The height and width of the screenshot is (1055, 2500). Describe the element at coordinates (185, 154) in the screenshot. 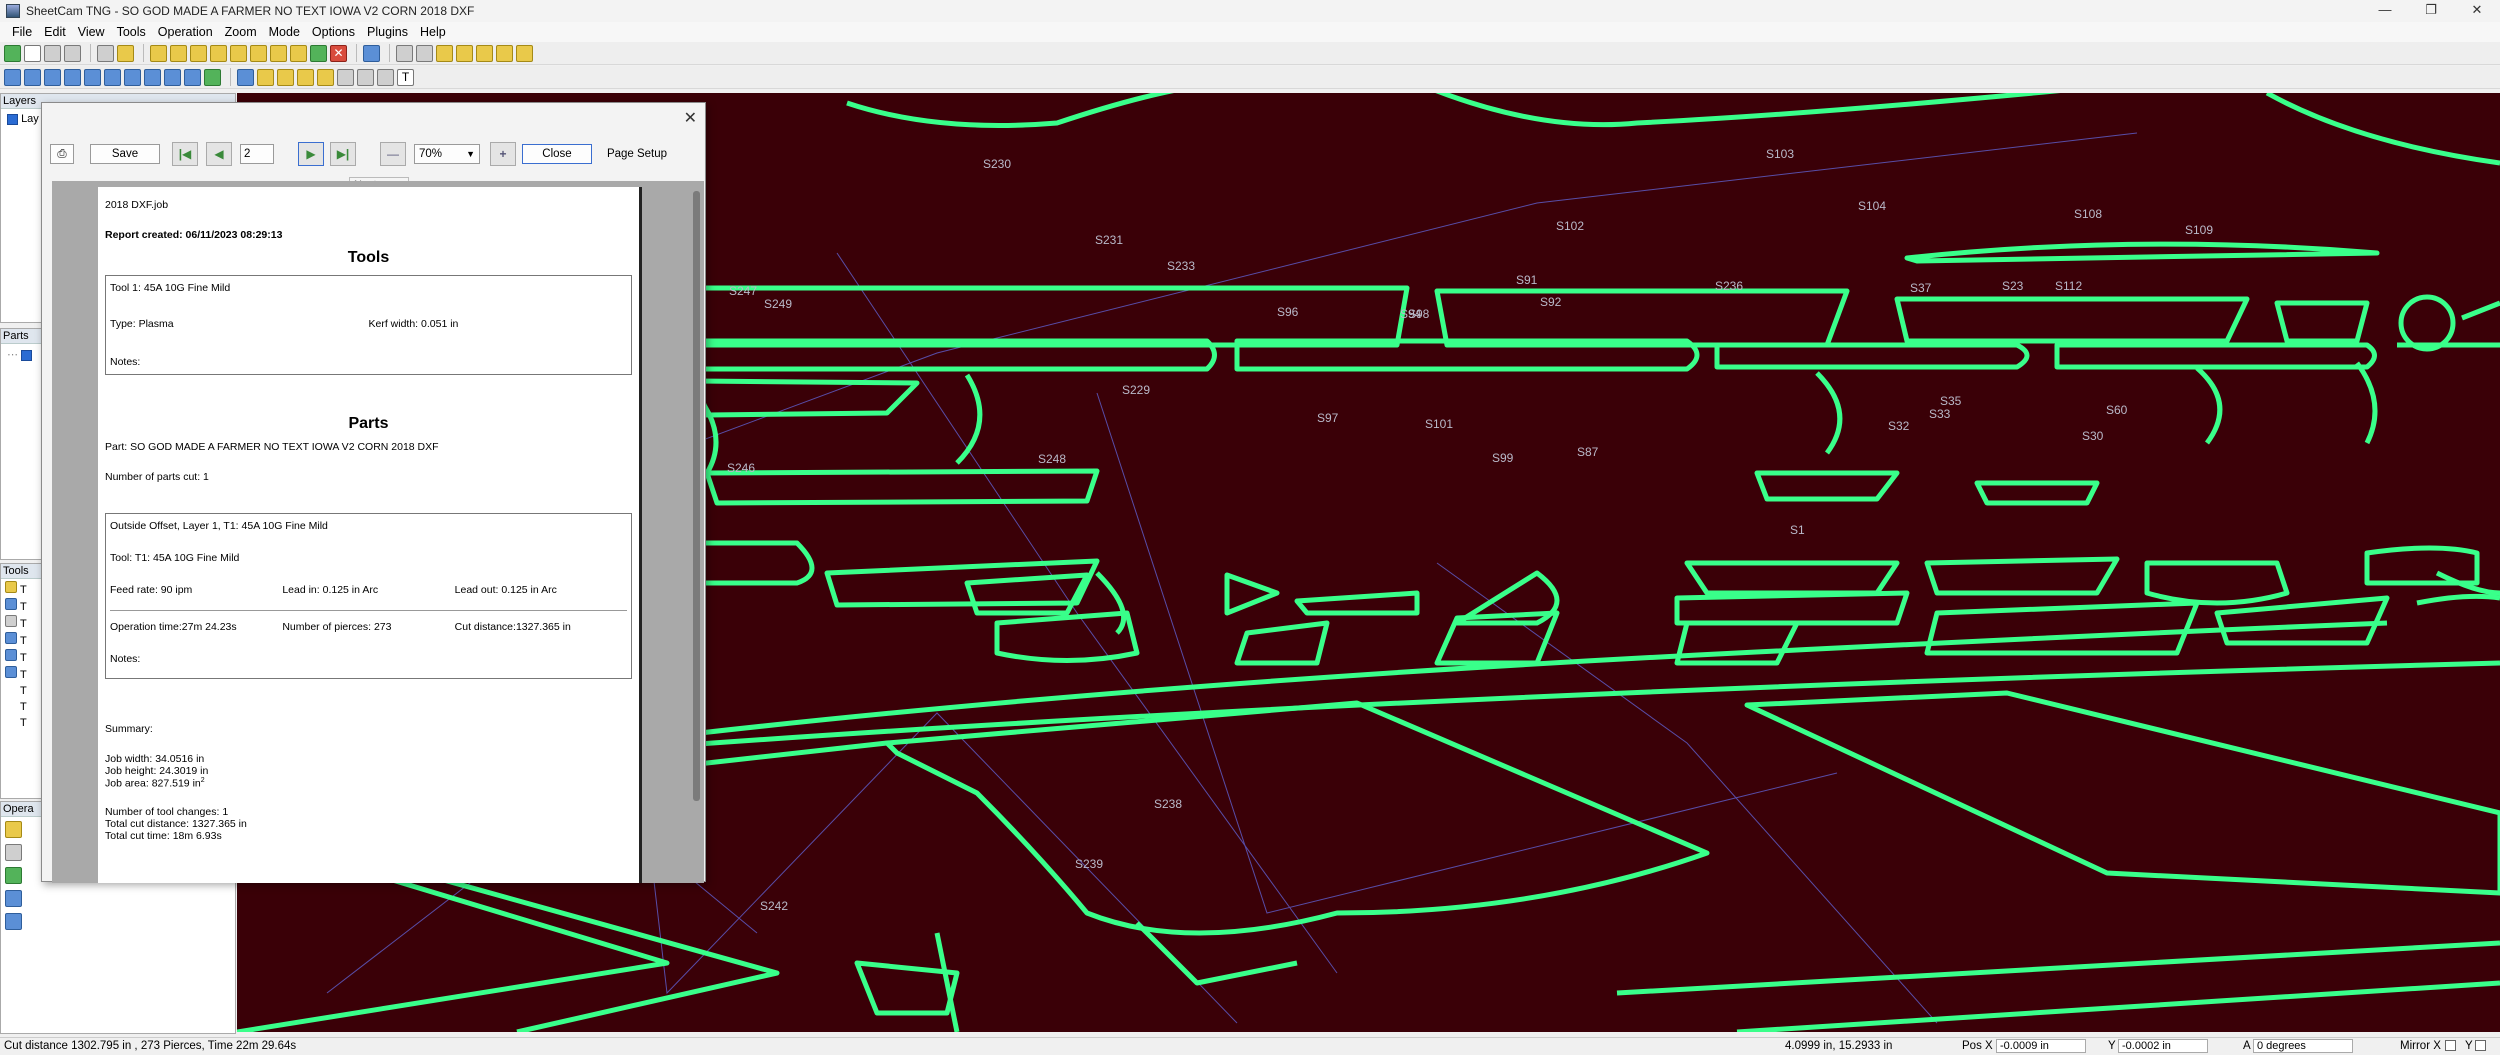

I see `first-page-icon: |◀` at that location.